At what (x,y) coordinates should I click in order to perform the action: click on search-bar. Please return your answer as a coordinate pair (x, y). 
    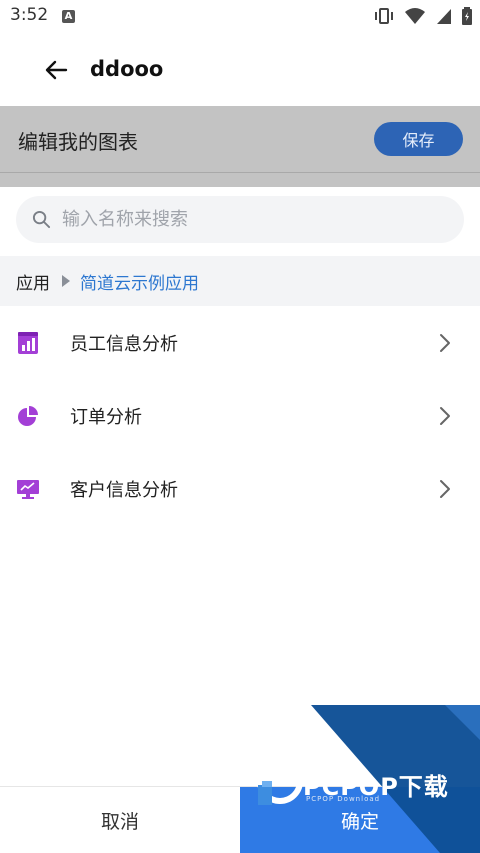
    Looking at the image, I should click on (240, 219).